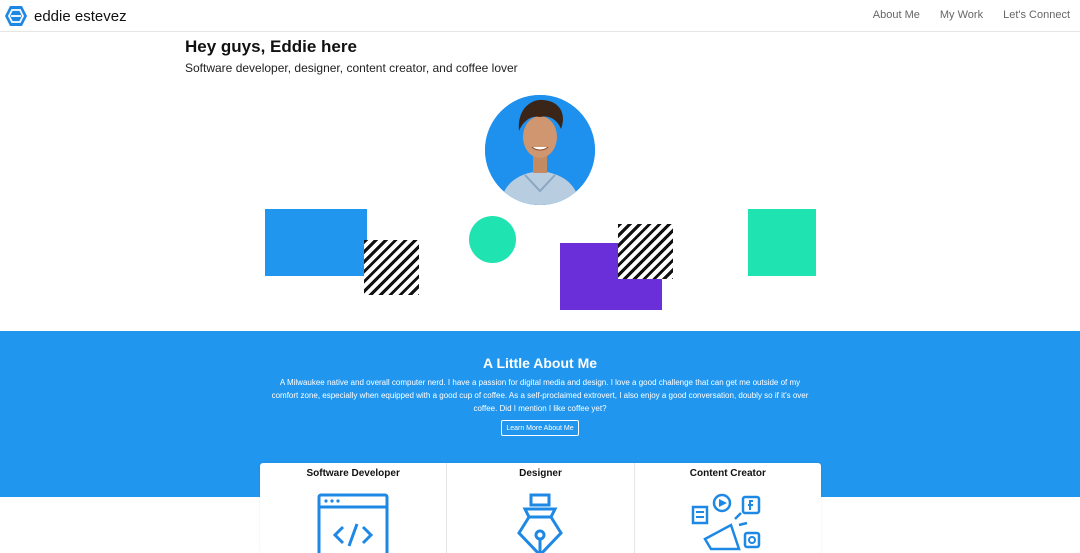 This screenshot has height=553, width=1080. I want to click on code-window-icon, so click(353, 523).